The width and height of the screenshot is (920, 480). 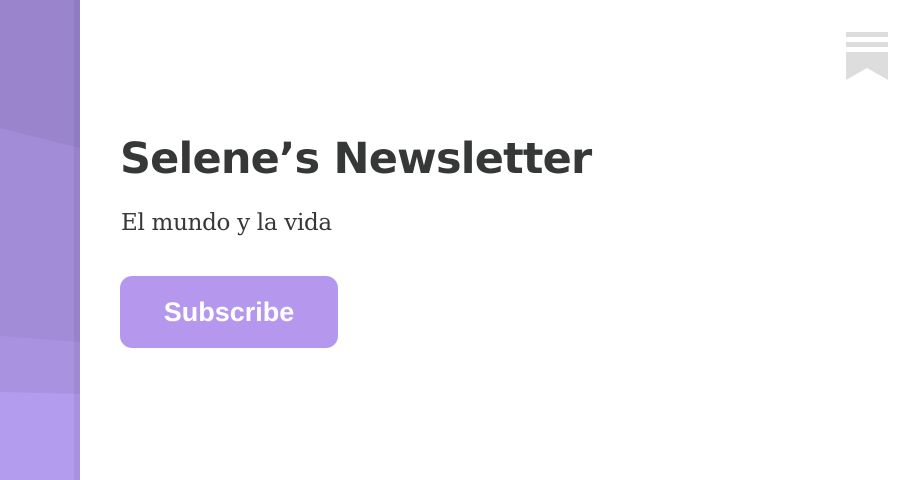 What do you see at coordinates (867, 56) in the screenshot?
I see `bookmark-logo-icon` at bounding box center [867, 56].